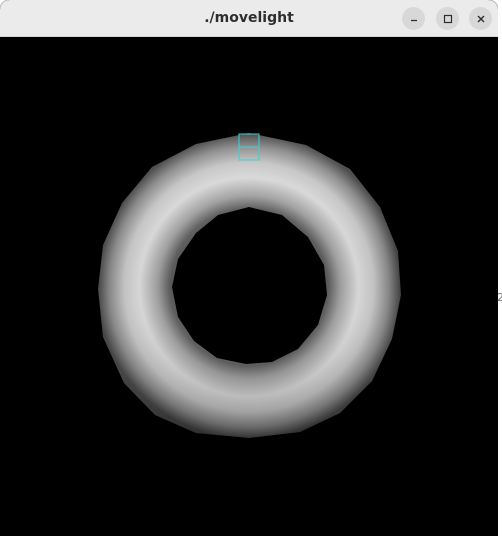 Image resolution: width=502 pixels, height=536 pixels. What do you see at coordinates (499, 297) in the screenshot?
I see `edge-glyph: 2` at bounding box center [499, 297].